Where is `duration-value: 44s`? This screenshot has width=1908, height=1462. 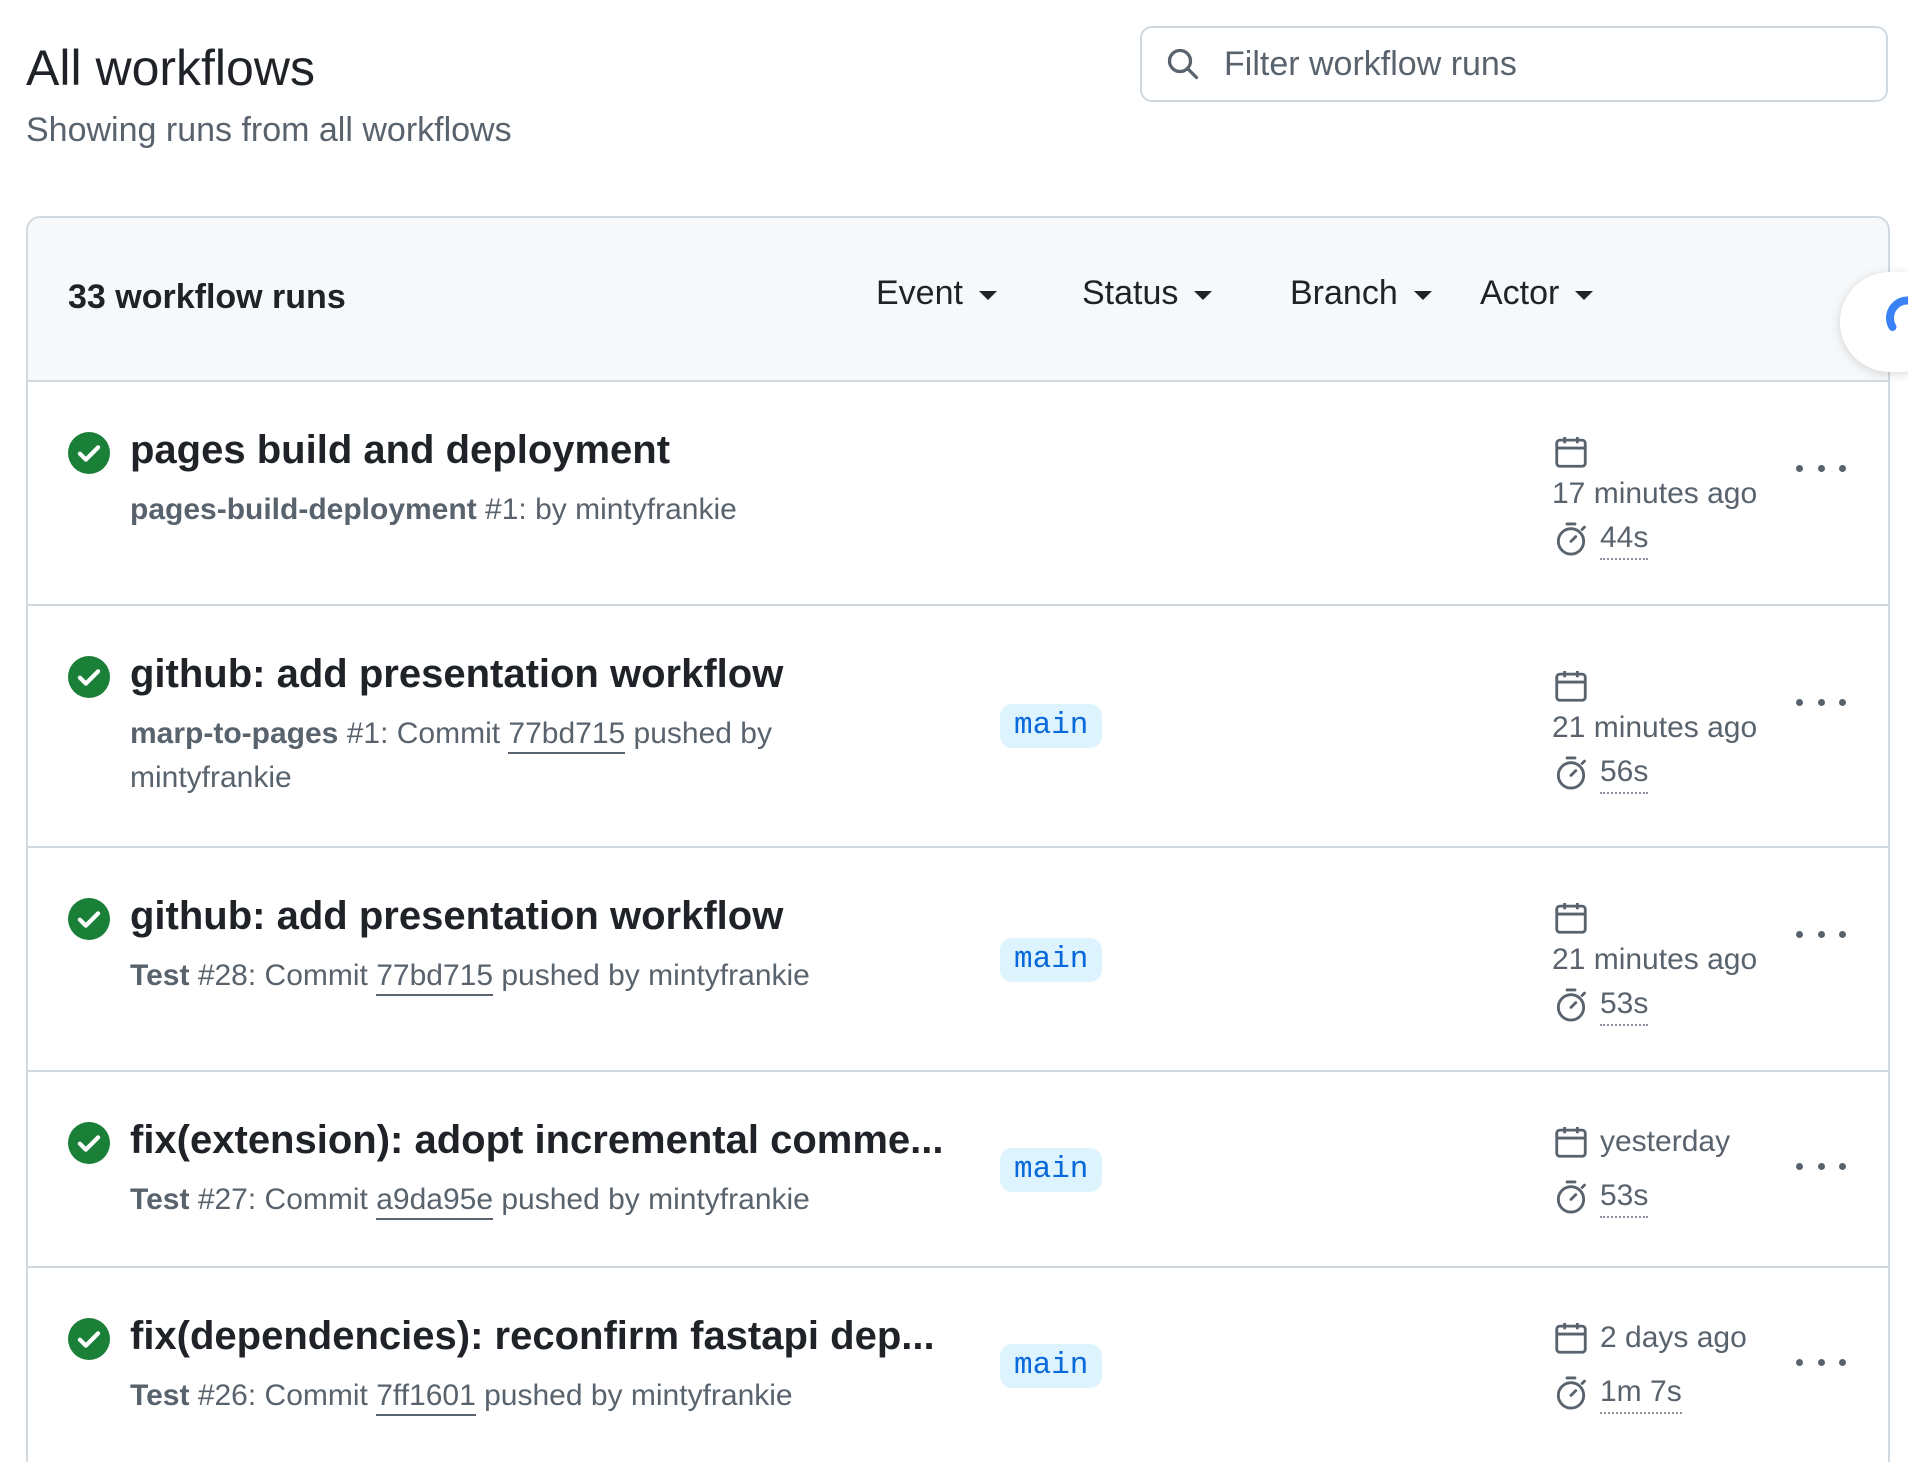 duration-value: 44s is located at coordinates (1624, 539).